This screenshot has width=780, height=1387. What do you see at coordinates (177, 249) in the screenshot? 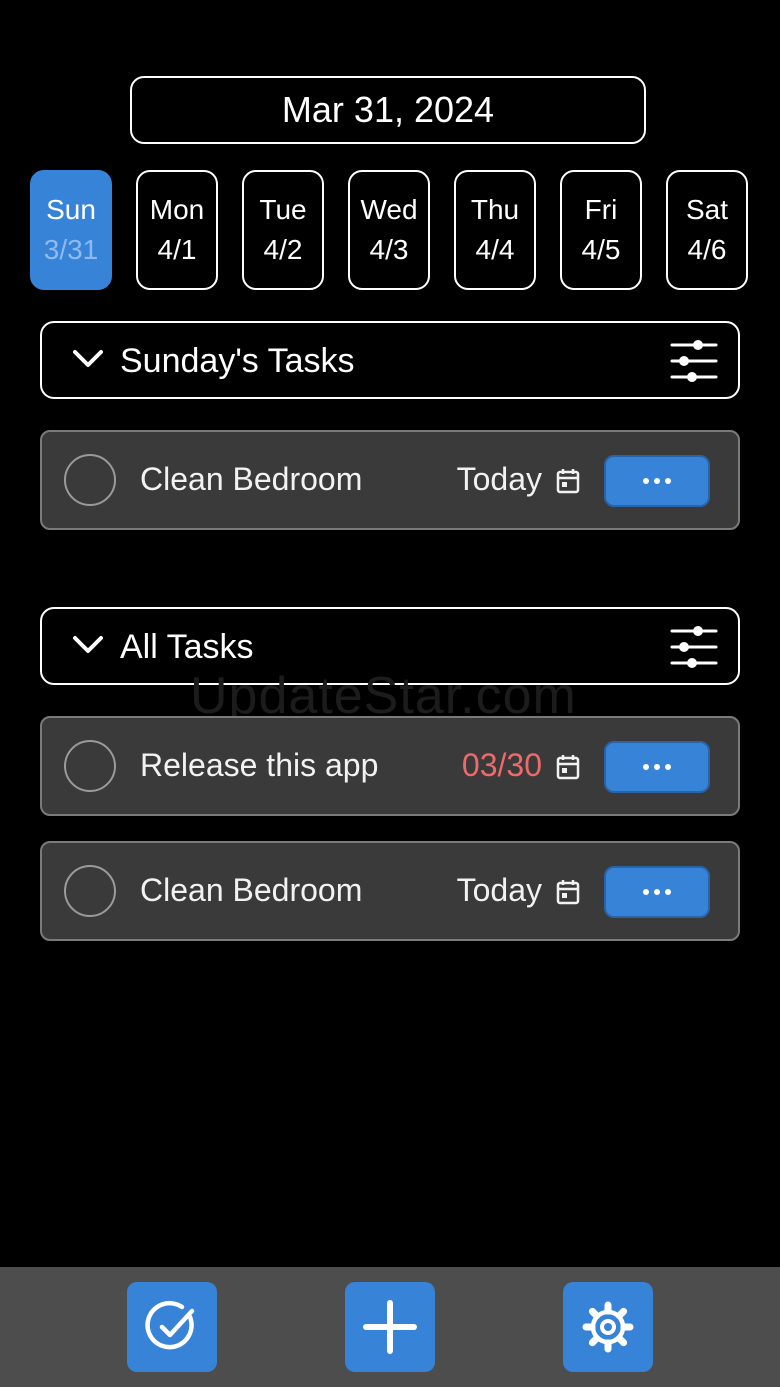
I see `day-date: 4/1` at bounding box center [177, 249].